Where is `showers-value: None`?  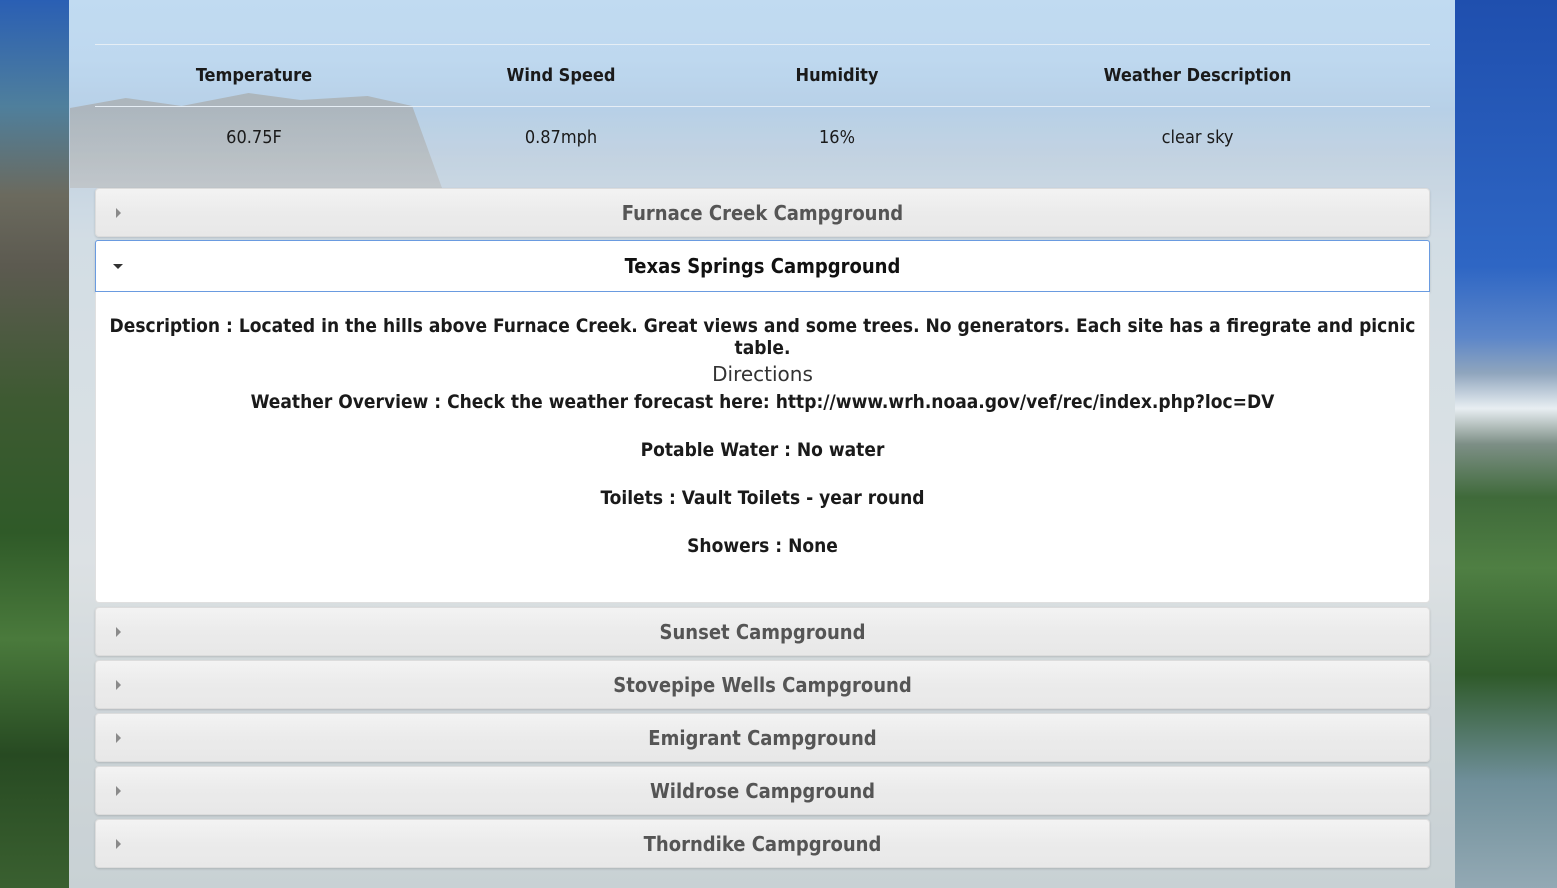
showers-value: None is located at coordinates (813, 546).